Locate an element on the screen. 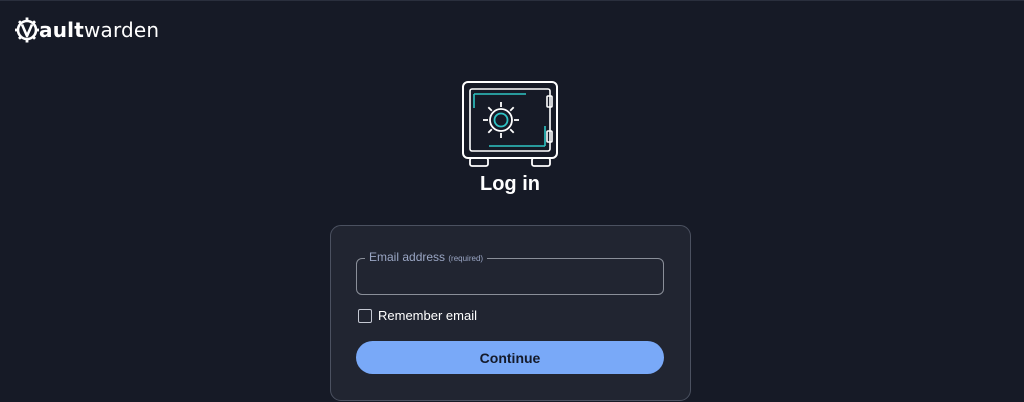 Image resolution: width=1024 pixels, height=402 pixels. remember-email-checkbox is located at coordinates (365, 315).